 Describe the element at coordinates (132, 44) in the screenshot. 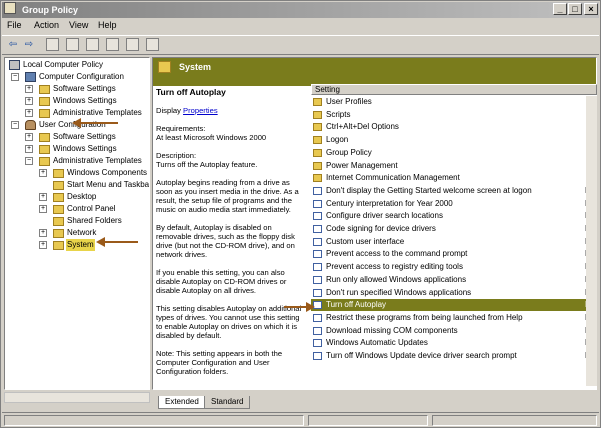

I see `help-icon` at that location.